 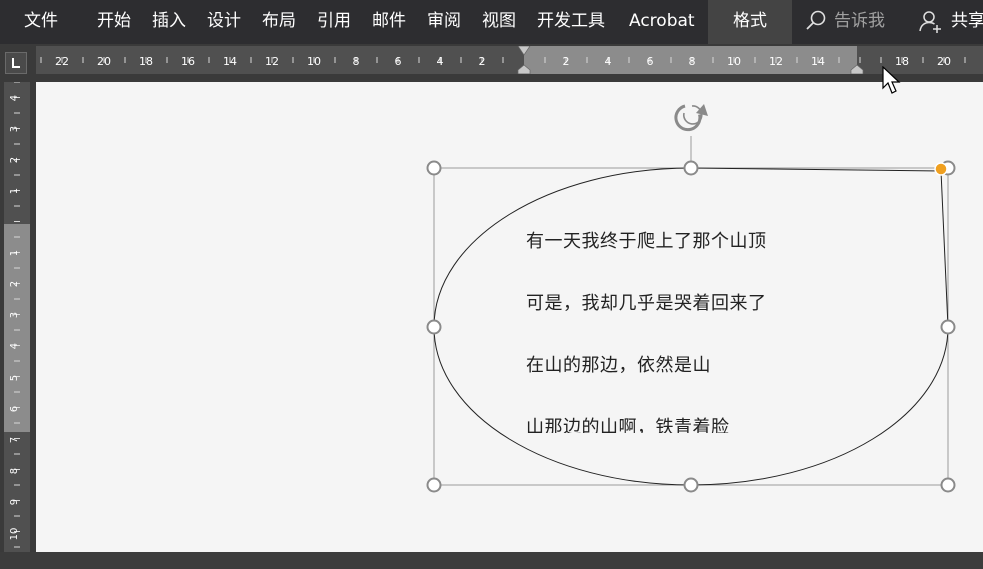 I want to click on tab-mailings: 邮件, so click(x=389, y=22).